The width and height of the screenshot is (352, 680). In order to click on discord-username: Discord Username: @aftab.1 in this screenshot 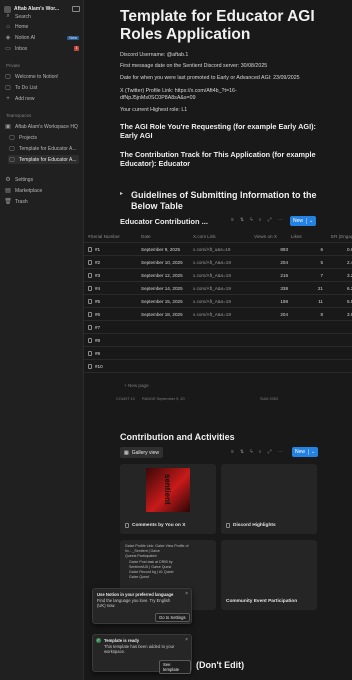, I will do `click(154, 55)`.